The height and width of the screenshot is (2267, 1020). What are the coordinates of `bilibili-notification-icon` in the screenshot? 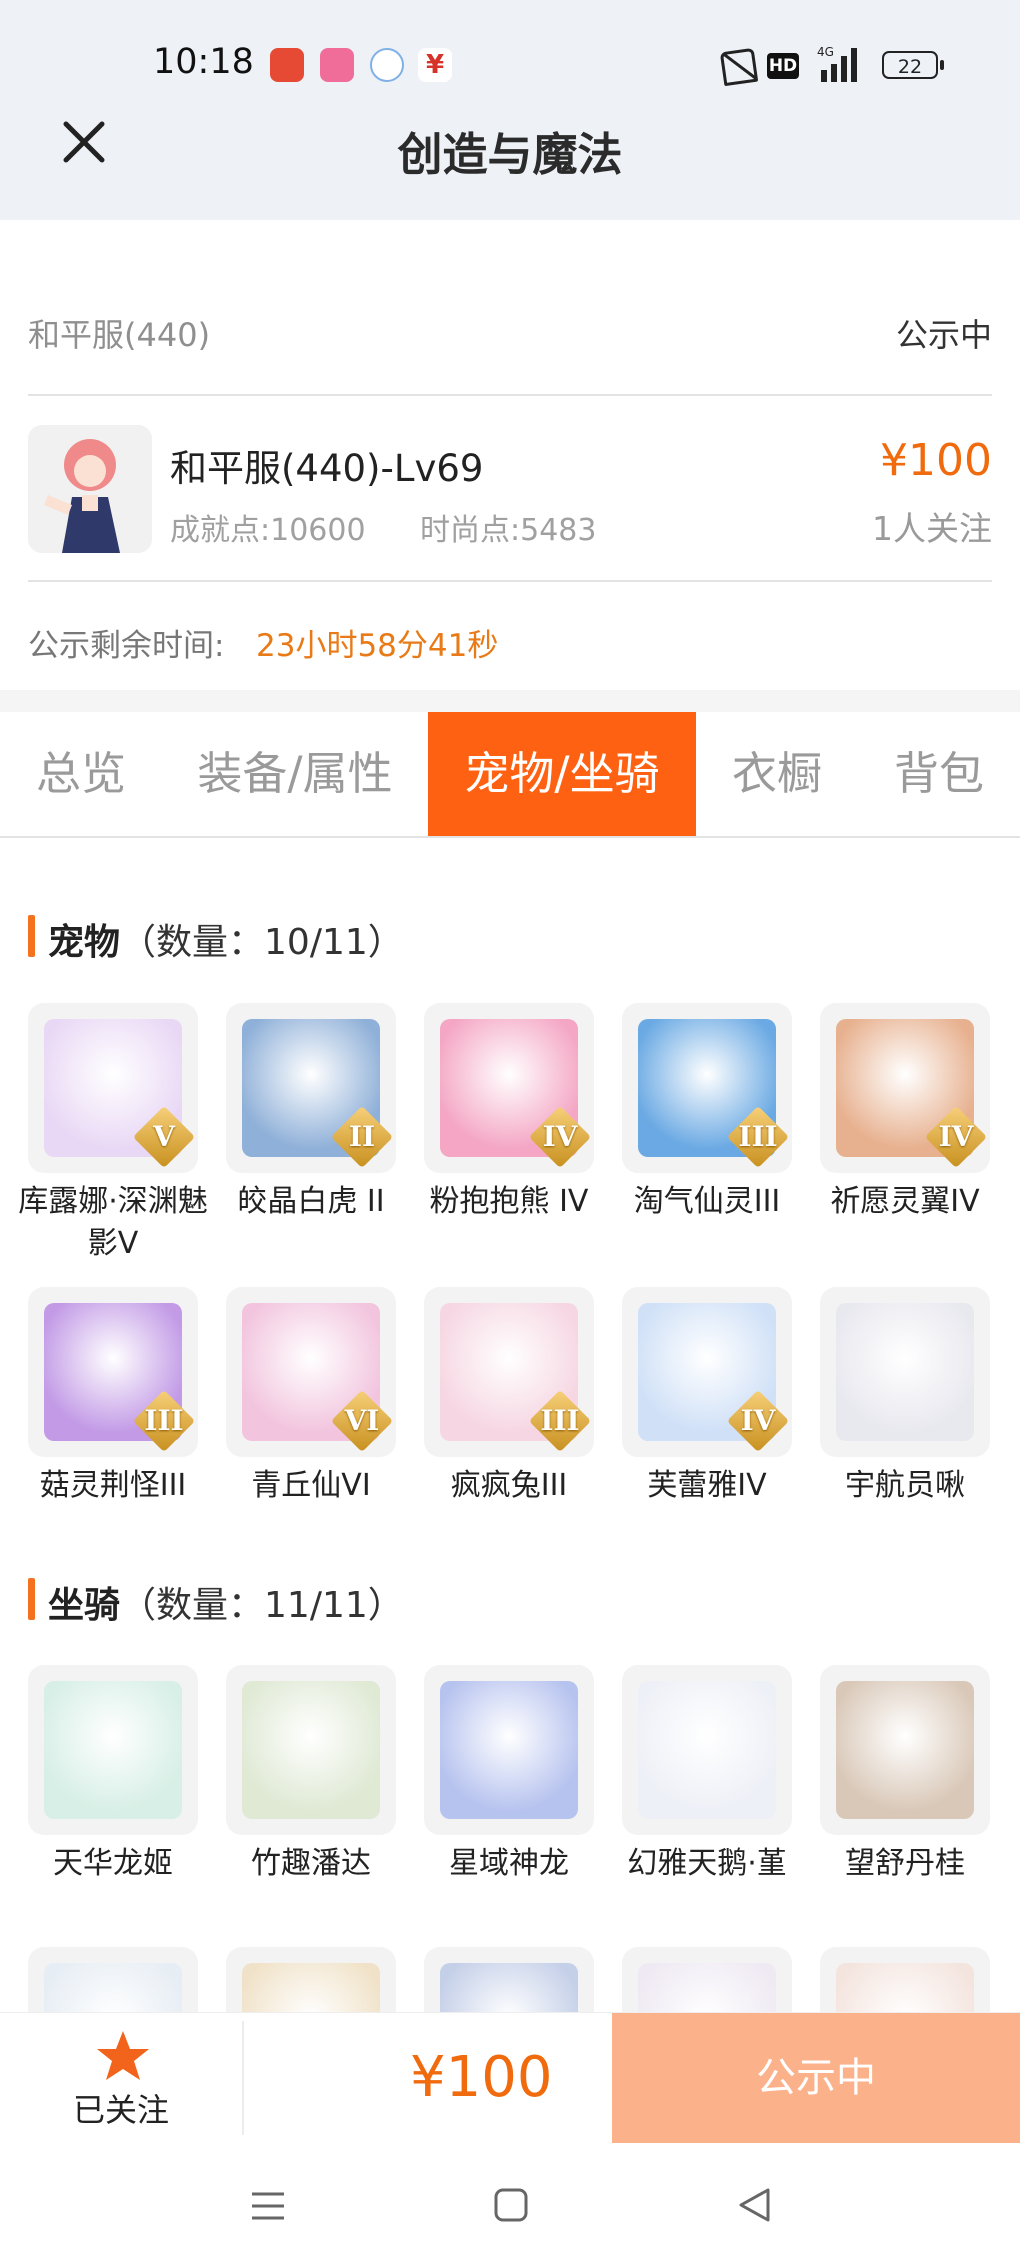 It's located at (337, 65).